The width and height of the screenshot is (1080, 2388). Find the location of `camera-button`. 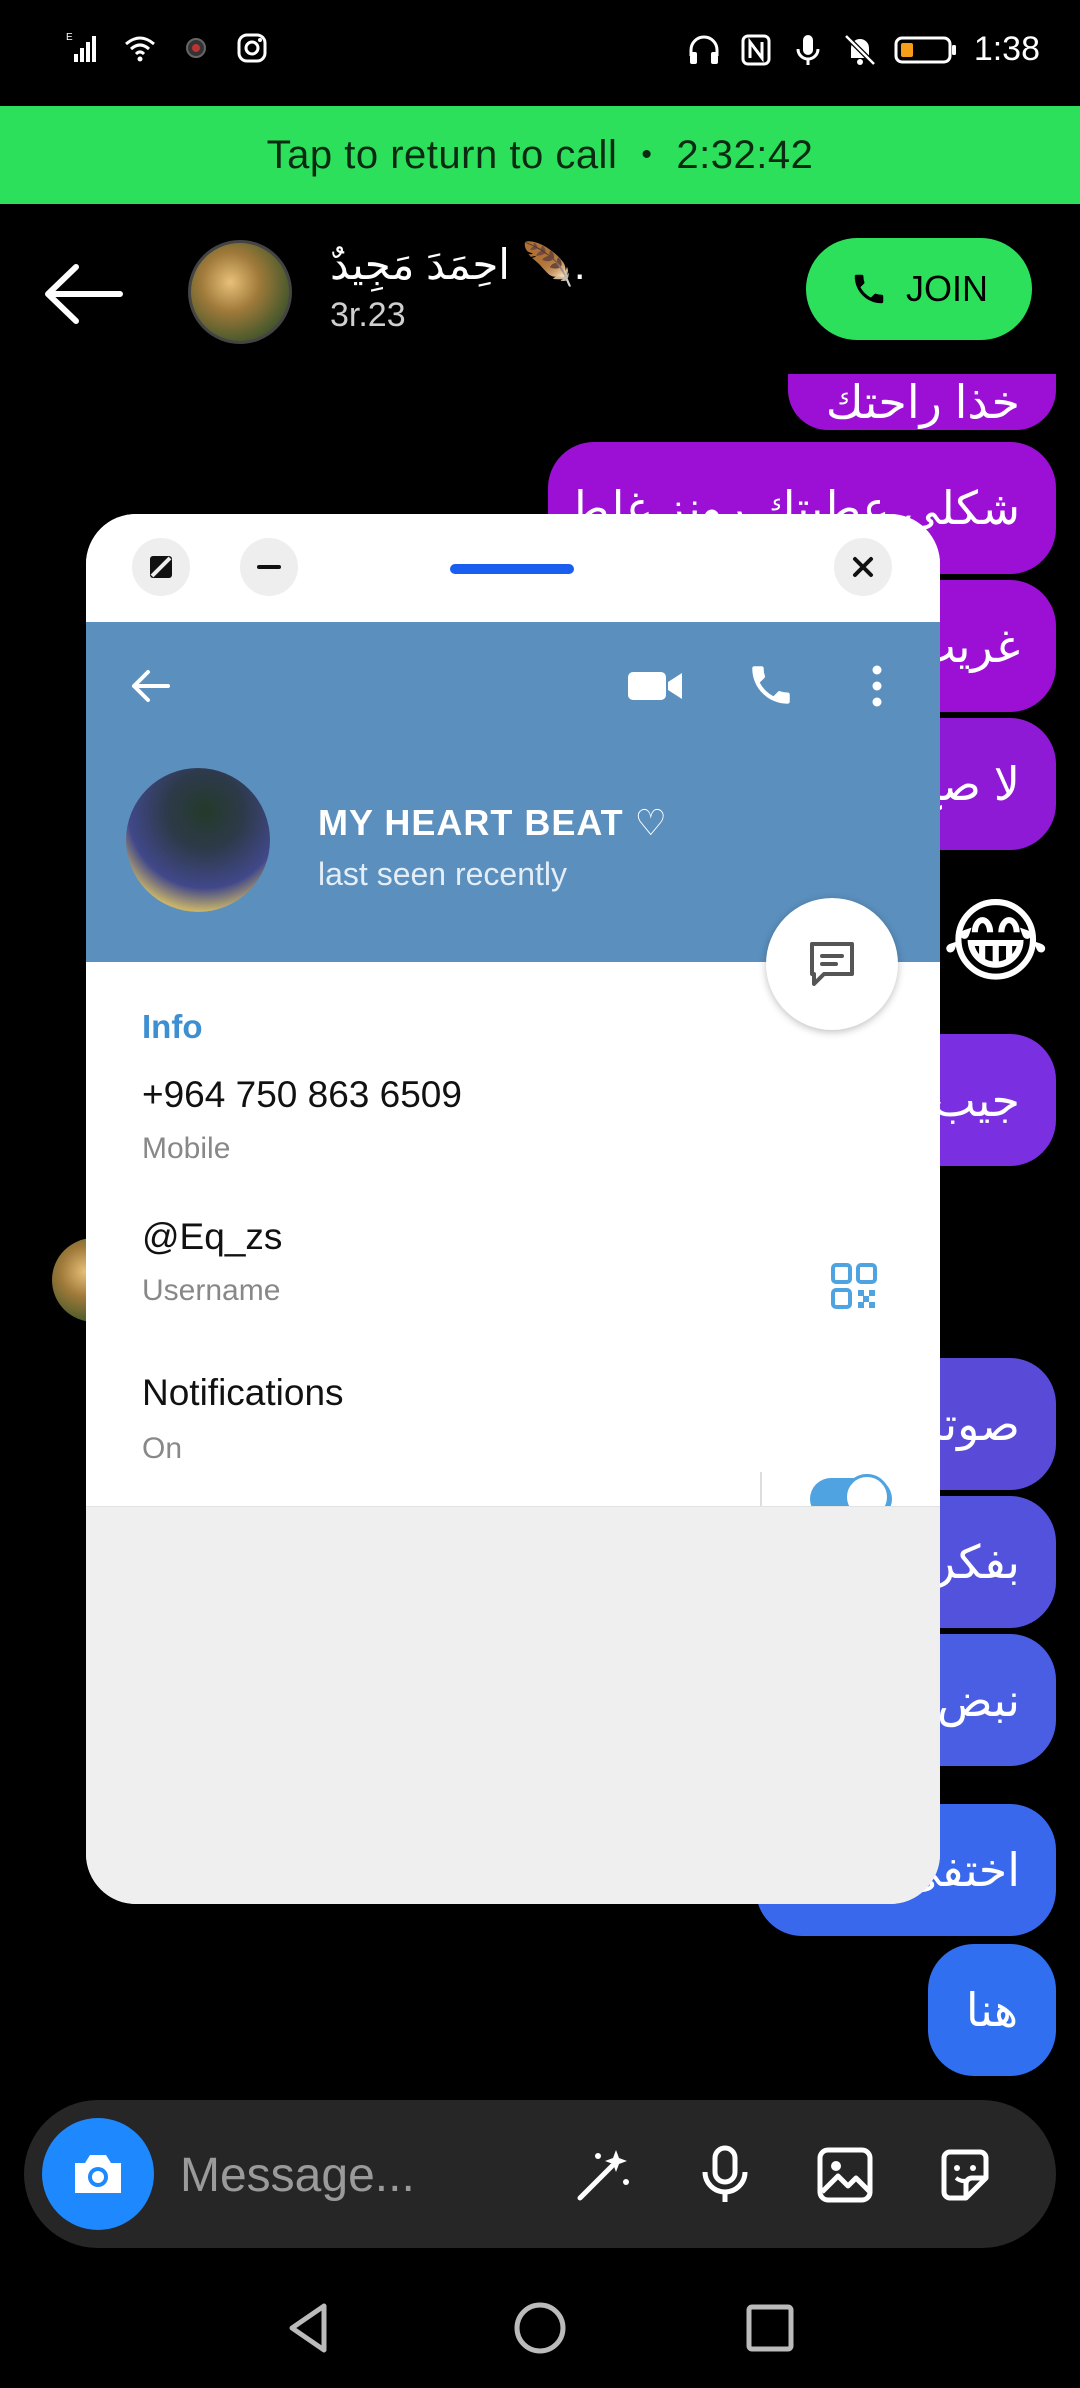

camera-button is located at coordinates (98, 2174).